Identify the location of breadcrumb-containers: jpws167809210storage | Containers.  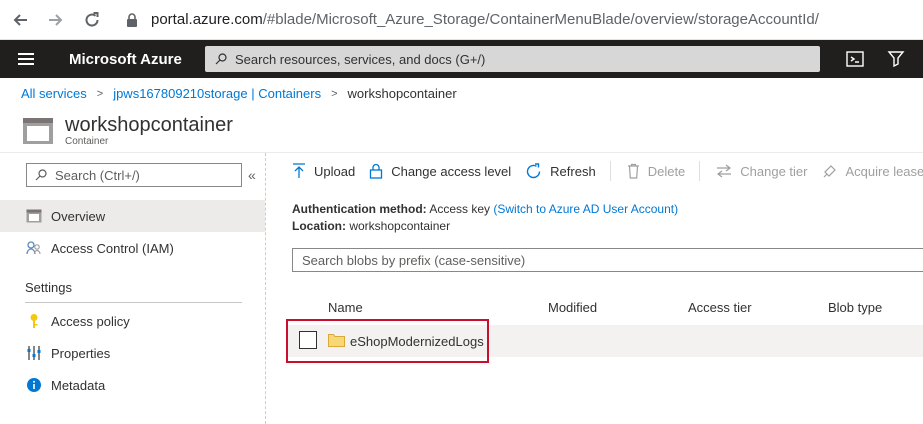
(217, 93).